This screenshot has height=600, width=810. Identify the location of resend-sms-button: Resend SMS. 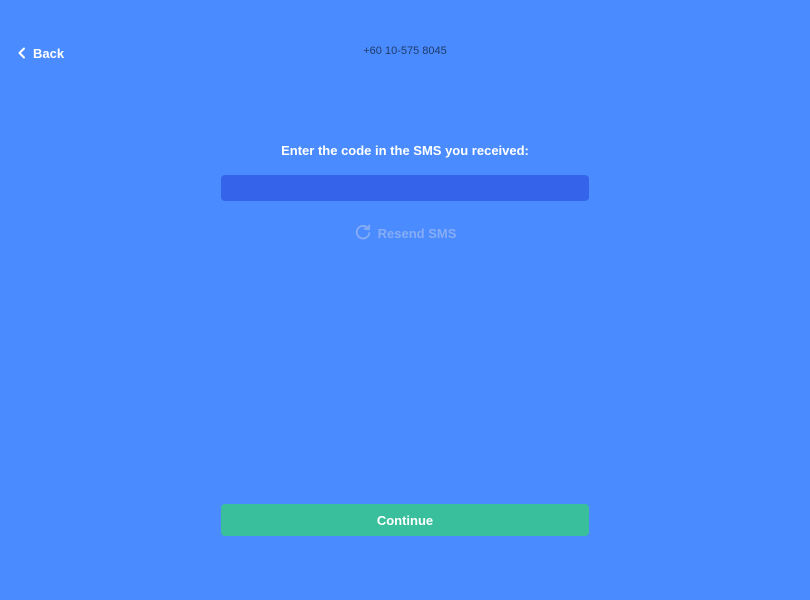
(405, 233).